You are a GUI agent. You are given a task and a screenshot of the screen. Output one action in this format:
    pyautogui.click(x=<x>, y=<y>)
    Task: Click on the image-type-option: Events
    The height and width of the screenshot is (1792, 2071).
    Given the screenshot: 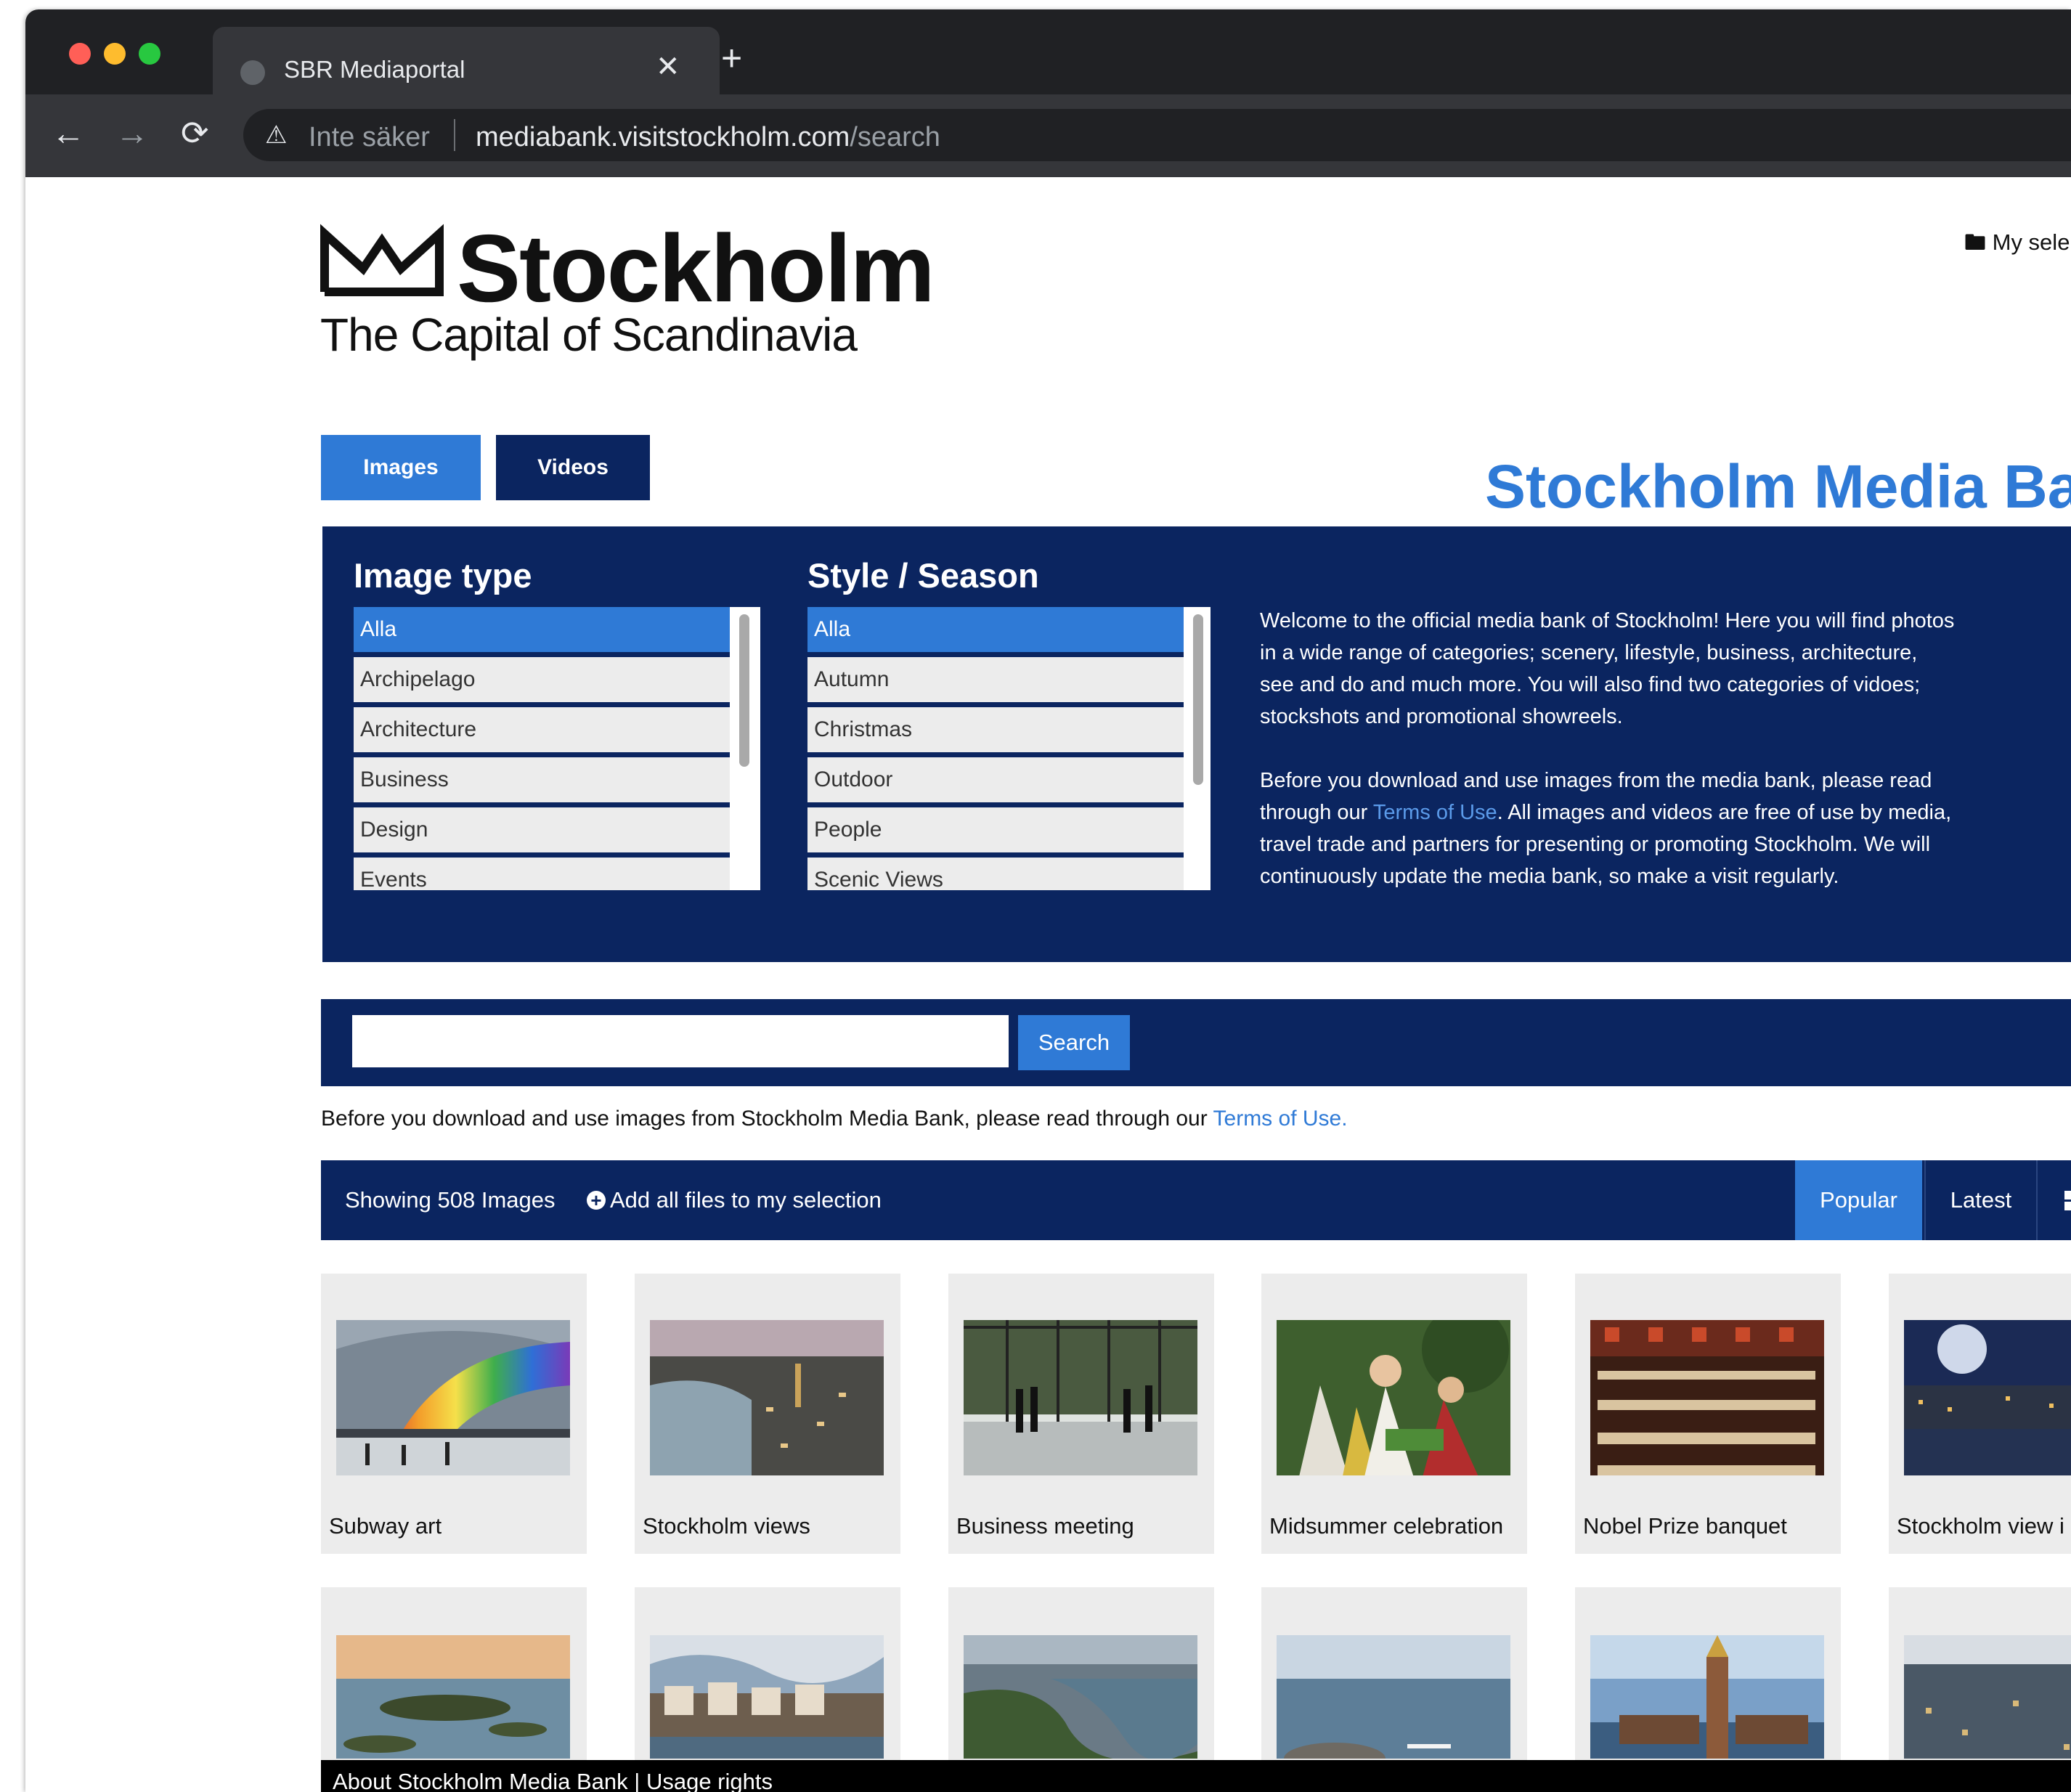 What is the action you would take?
    pyautogui.click(x=542, y=874)
    